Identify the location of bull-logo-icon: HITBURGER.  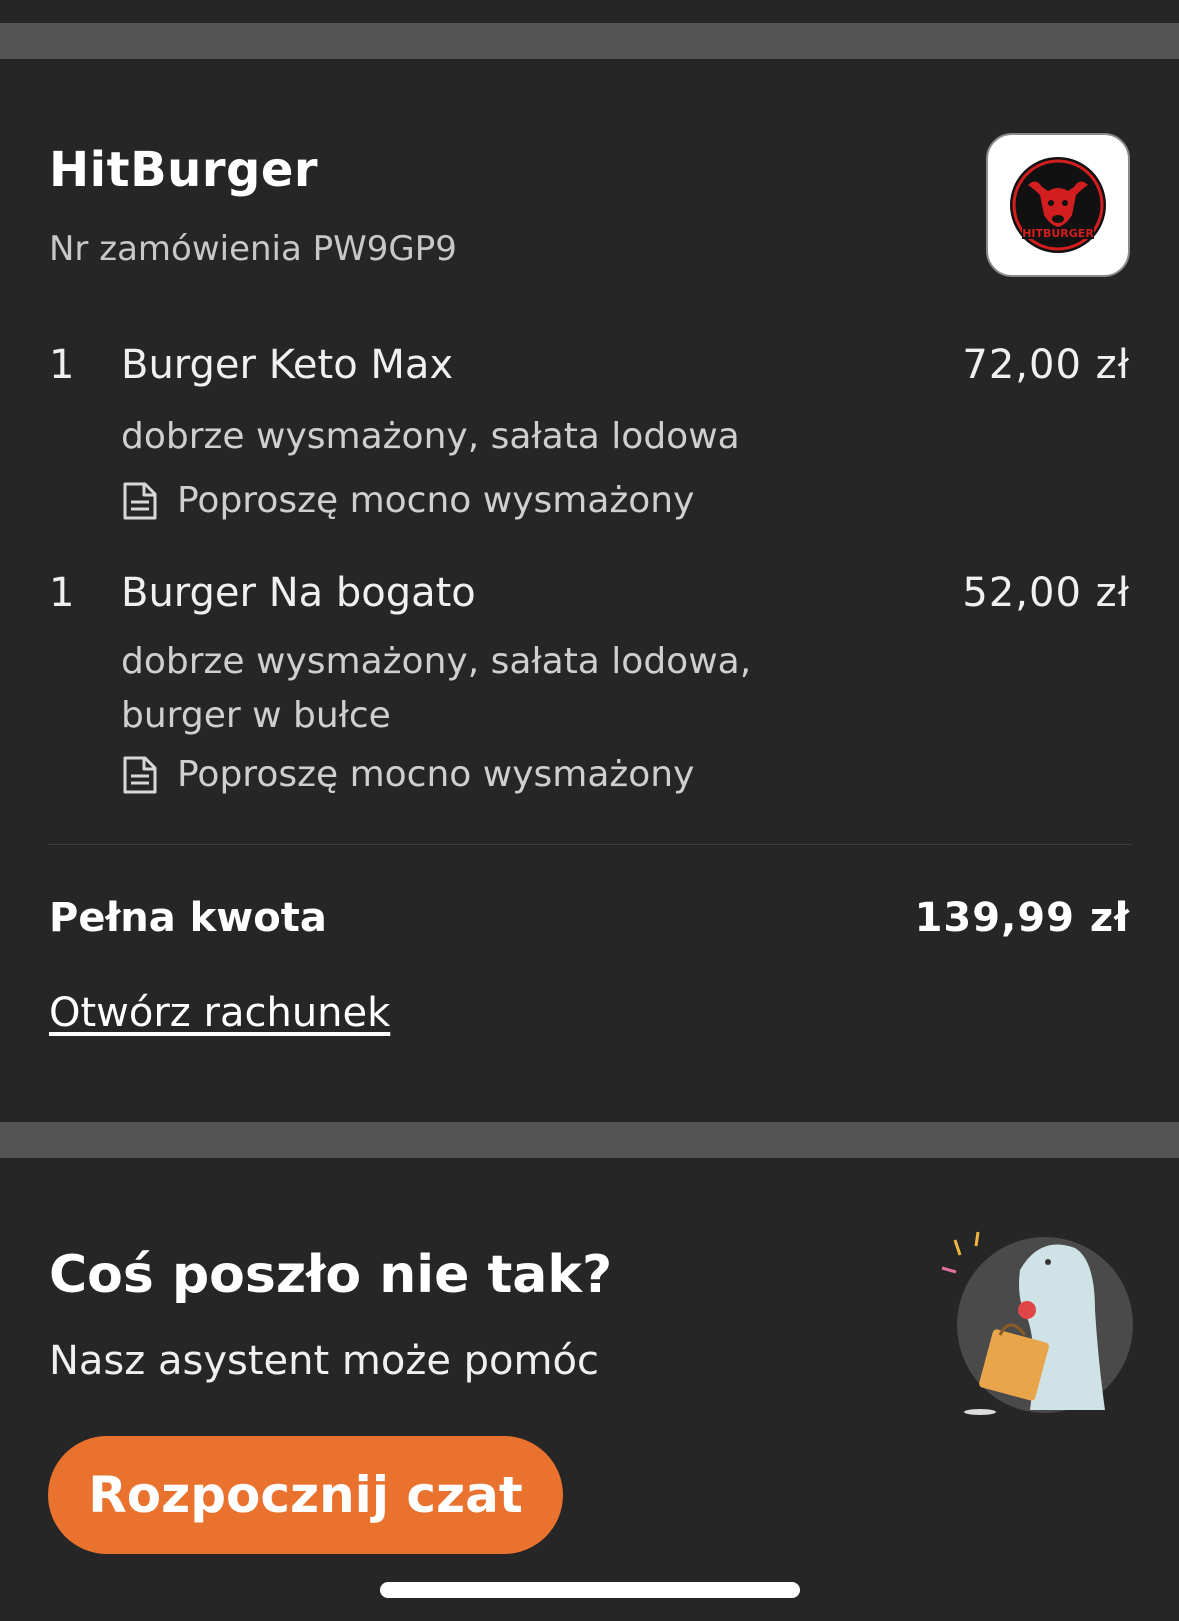
(1058, 205).